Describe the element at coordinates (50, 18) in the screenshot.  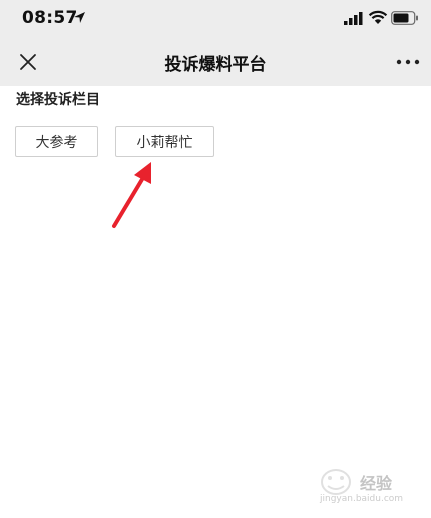
I see `status-time: 08:57` at that location.